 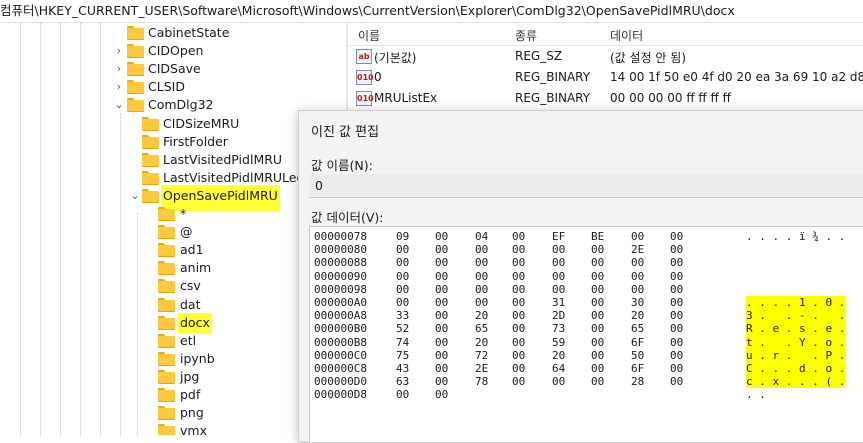 What do you see at coordinates (637, 302) in the screenshot?
I see `hex-byte: 30` at bounding box center [637, 302].